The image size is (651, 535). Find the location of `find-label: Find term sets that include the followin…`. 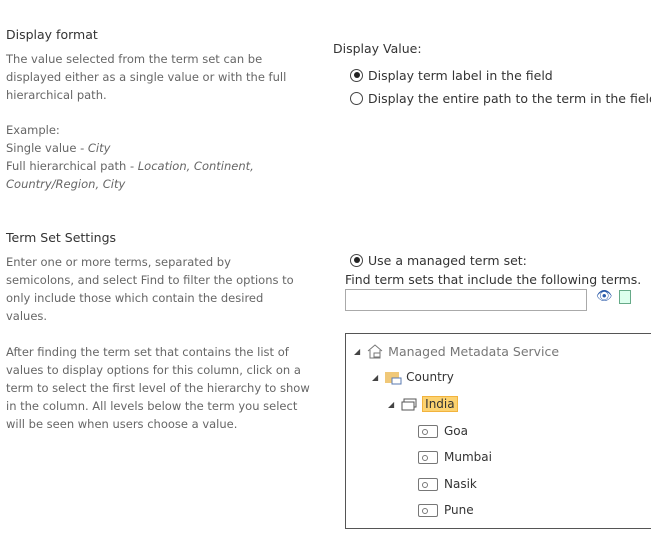

find-label: Find term sets that include the followin… is located at coordinates (493, 279).